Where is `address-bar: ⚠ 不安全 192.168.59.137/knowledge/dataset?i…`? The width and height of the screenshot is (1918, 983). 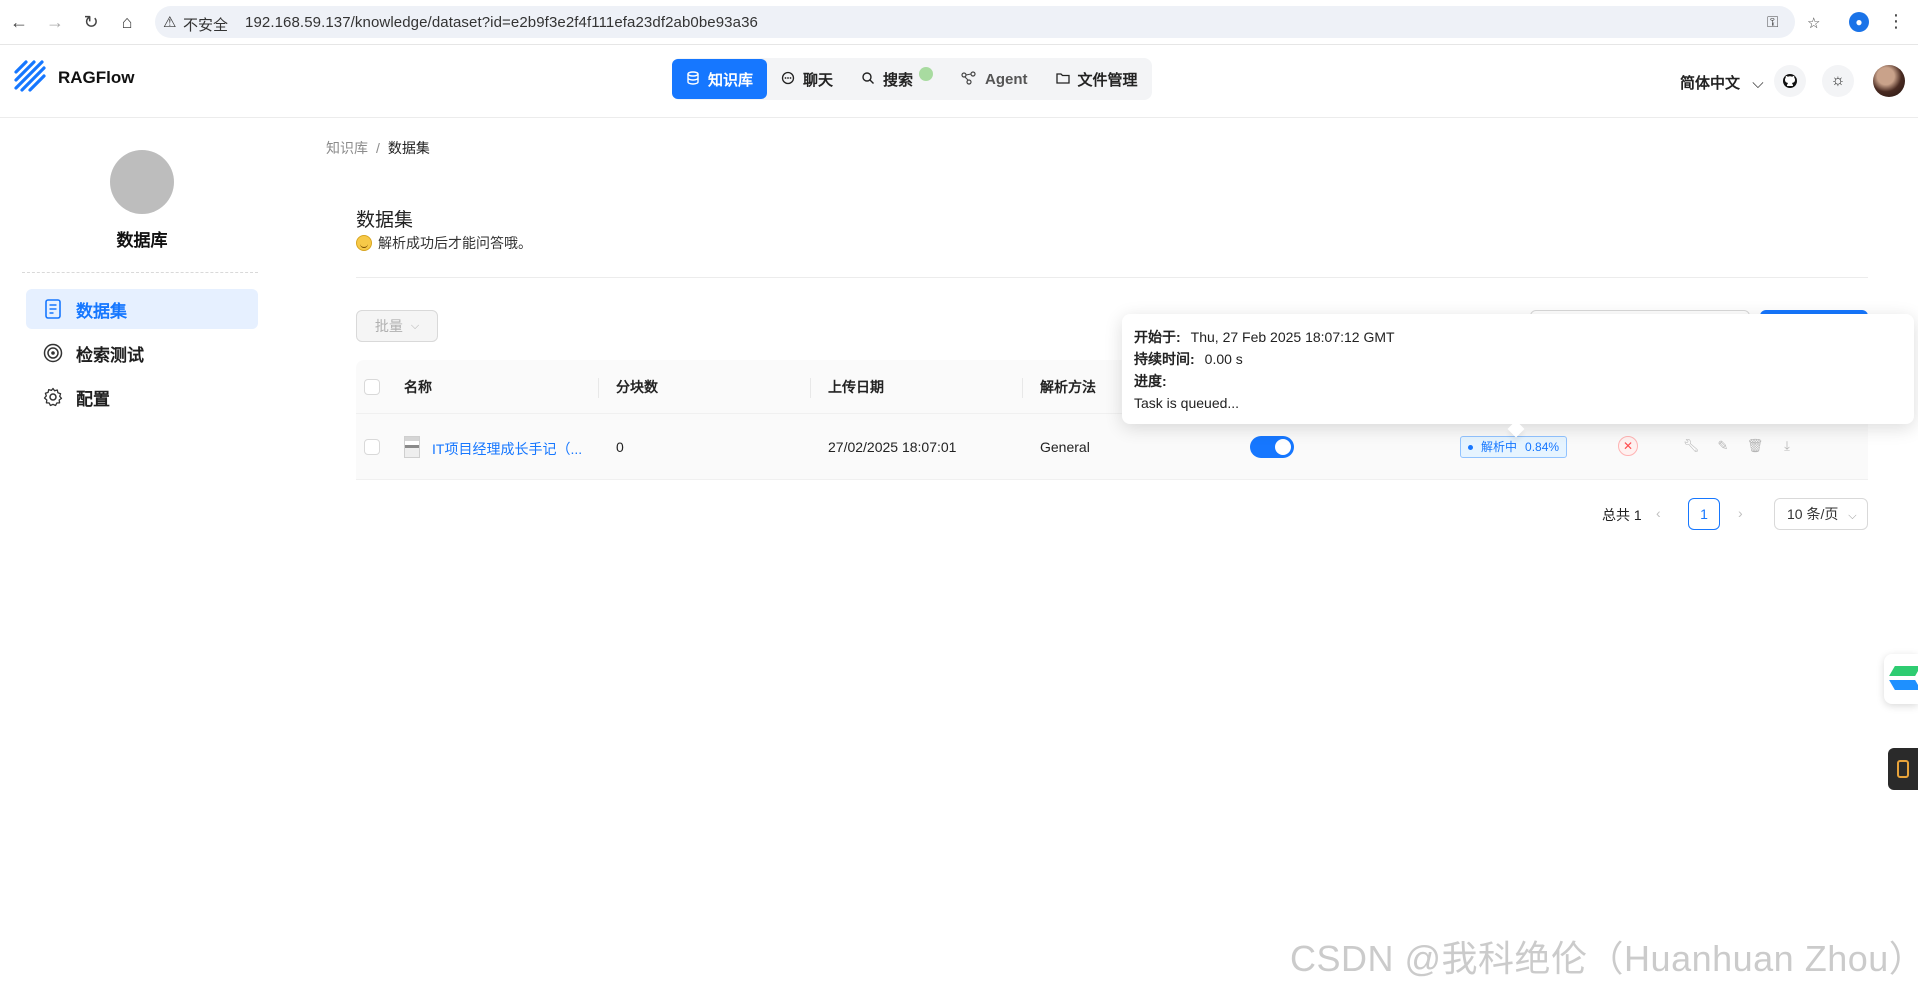
address-bar: ⚠ 不安全 192.168.59.137/knowledge/dataset?i… is located at coordinates (987, 22).